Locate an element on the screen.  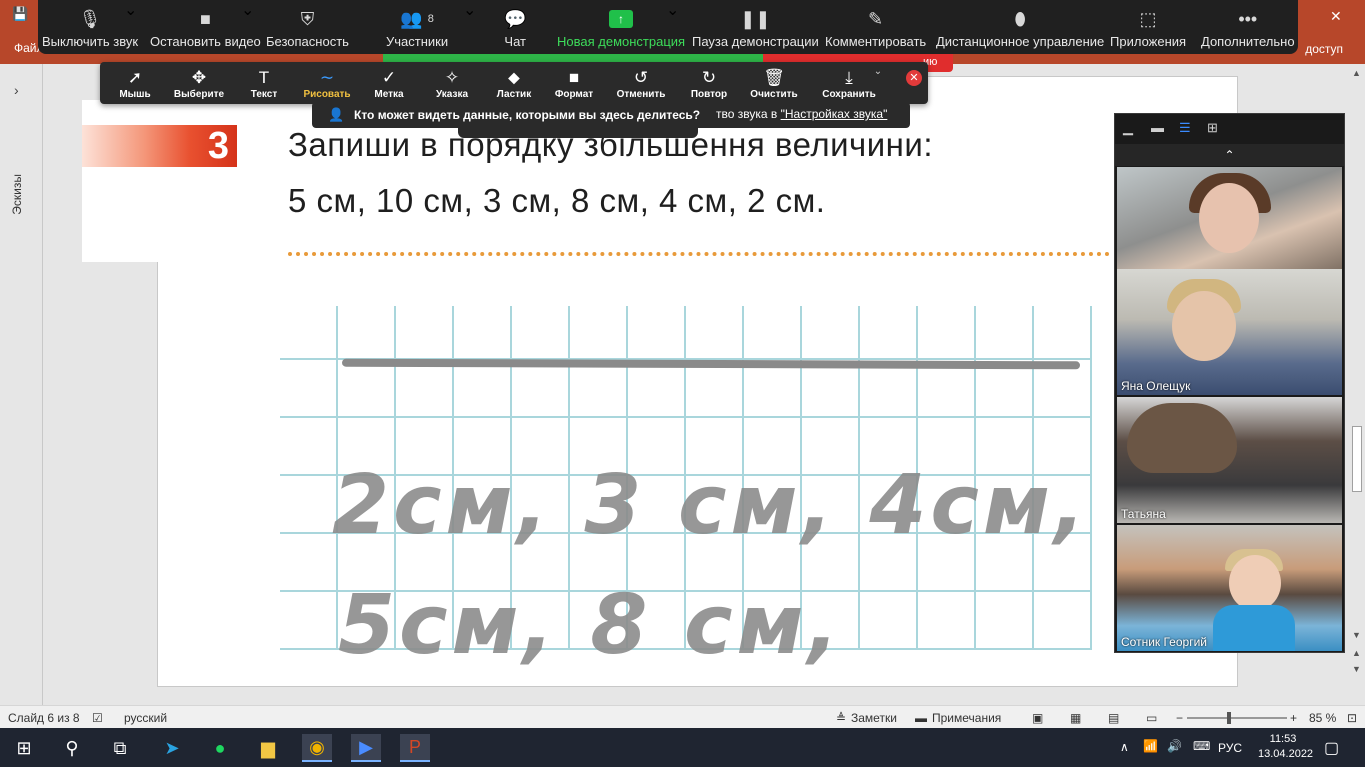
annotation-tool-mouse-pointer: ➚ Мышь is located at coordinates (135, 83).